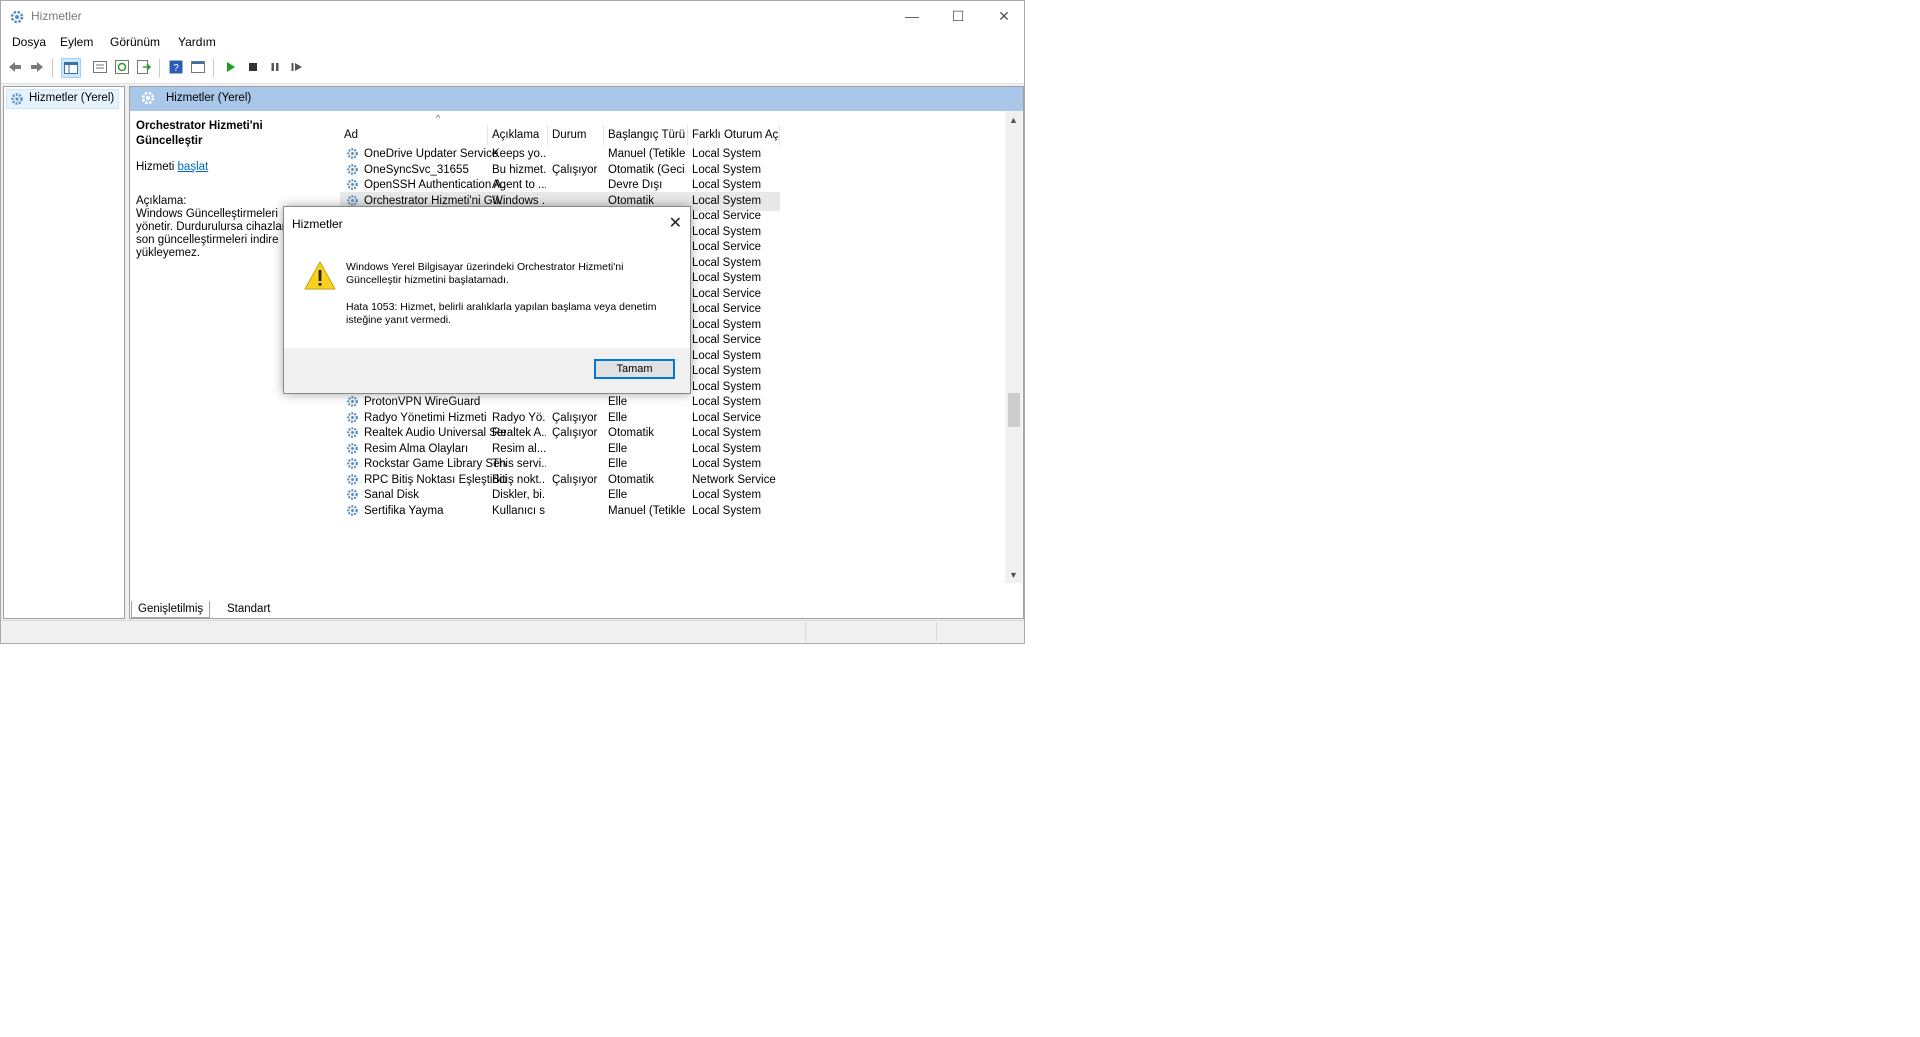 The height and width of the screenshot is (1037, 1920). I want to click on service-name-text: ProtonVPN WireGuard, so click(422, 402).